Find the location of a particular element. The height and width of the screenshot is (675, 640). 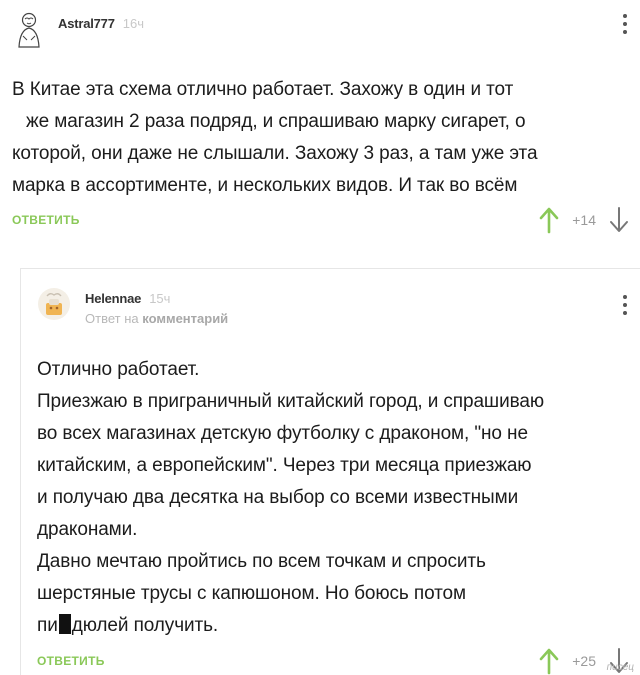

rating-score: +14 is located at coordinates (584, 220).